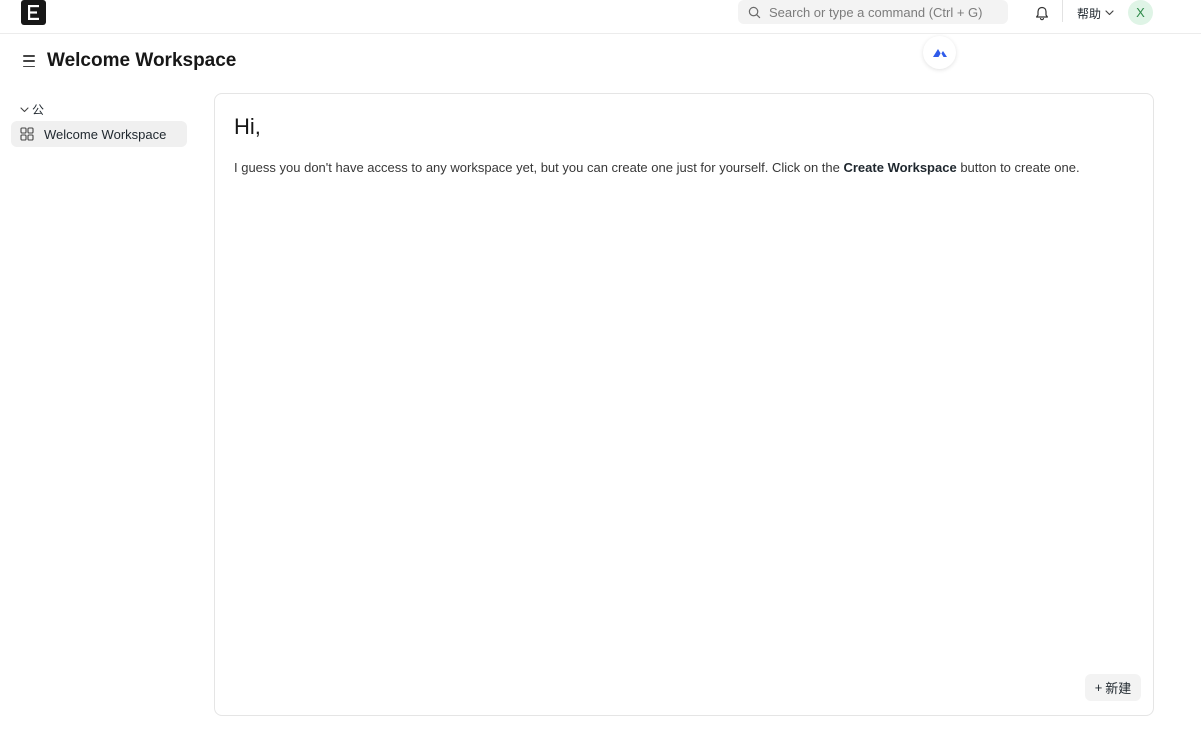  I want to click on bell-icon, so click(1042, 13).